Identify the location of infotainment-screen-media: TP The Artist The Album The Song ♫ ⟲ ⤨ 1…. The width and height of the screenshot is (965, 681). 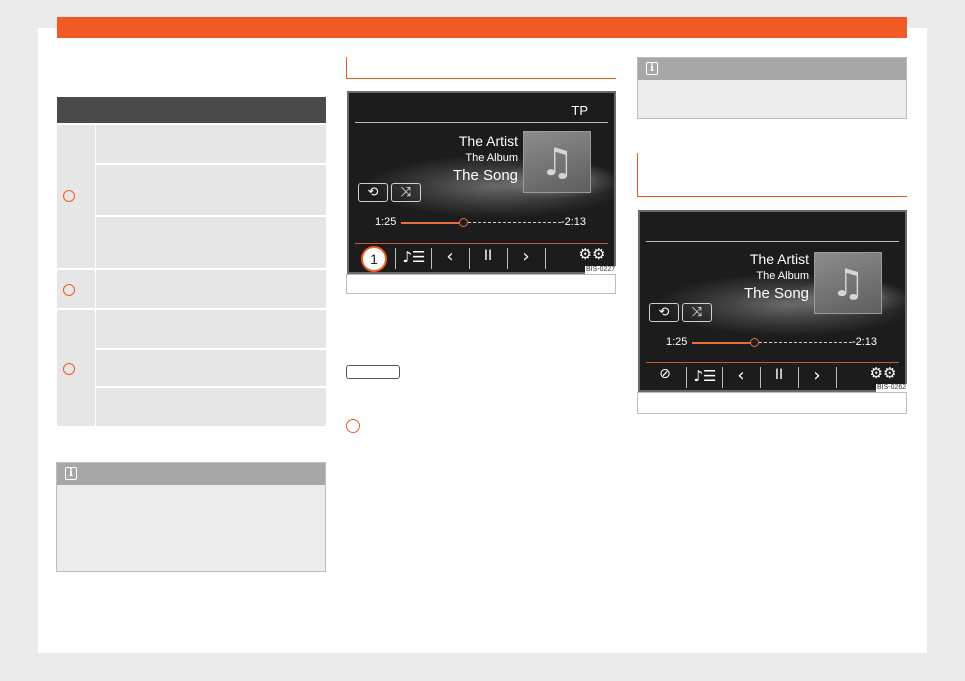
(481, 182).